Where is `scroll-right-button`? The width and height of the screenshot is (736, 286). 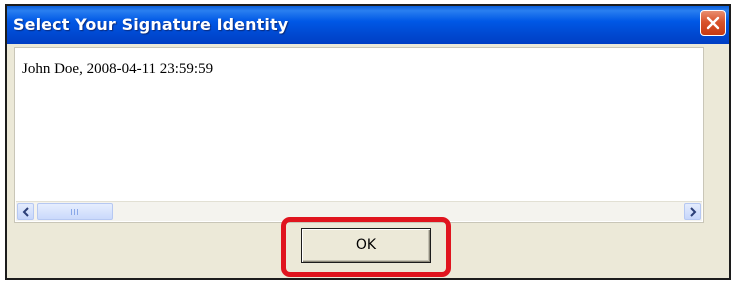
scroll-right-button is located at coordinates (692, 211).